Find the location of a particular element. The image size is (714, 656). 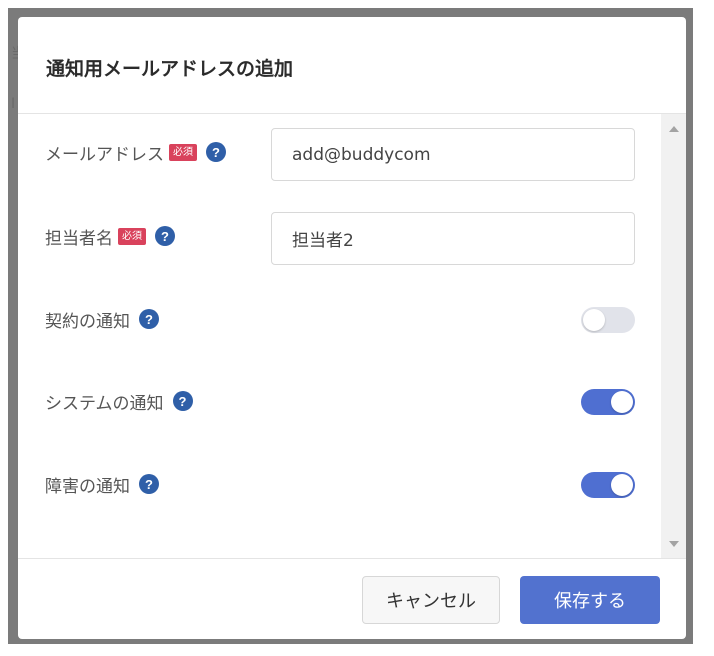

person-name-input is located at coordinates (453, 238).